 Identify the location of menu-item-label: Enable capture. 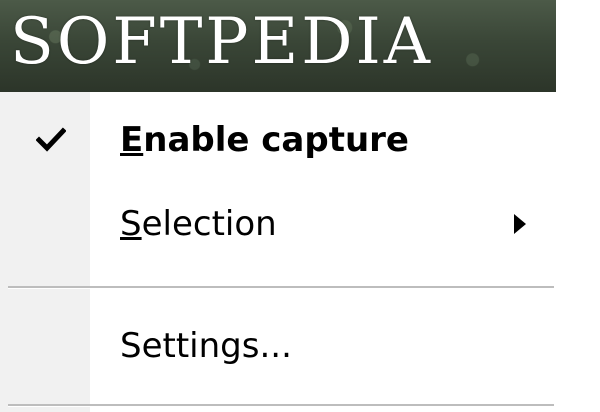
(264, 140).